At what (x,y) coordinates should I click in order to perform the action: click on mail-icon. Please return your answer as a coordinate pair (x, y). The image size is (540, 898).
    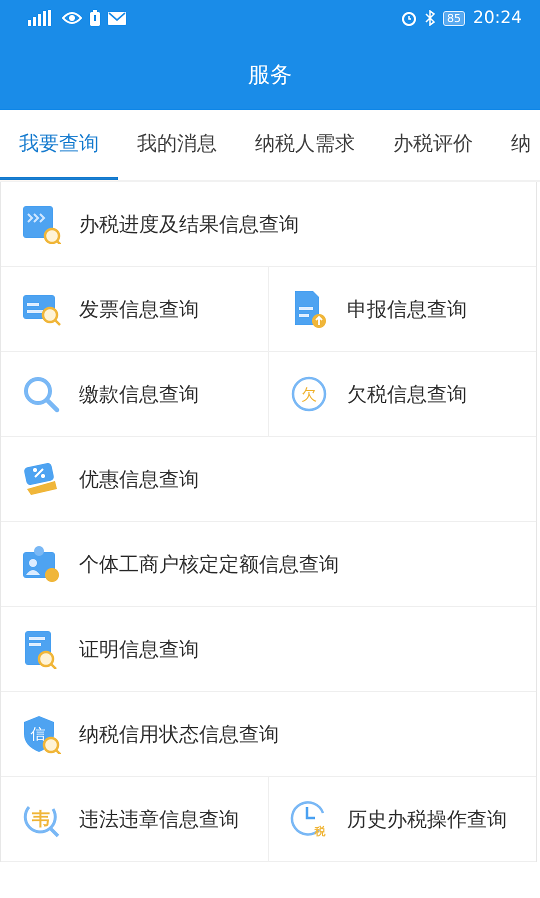
    Looking at the image, I should click on (117, 18).